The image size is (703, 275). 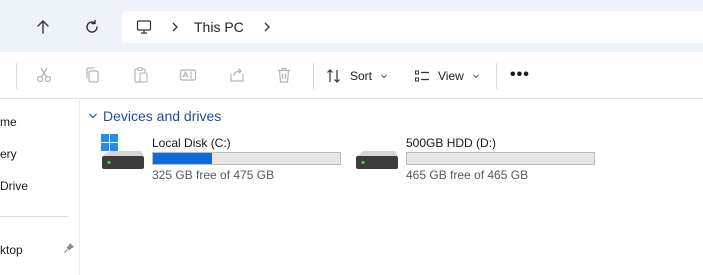 I want to click on rename-icon, so click(x=188, y=75).